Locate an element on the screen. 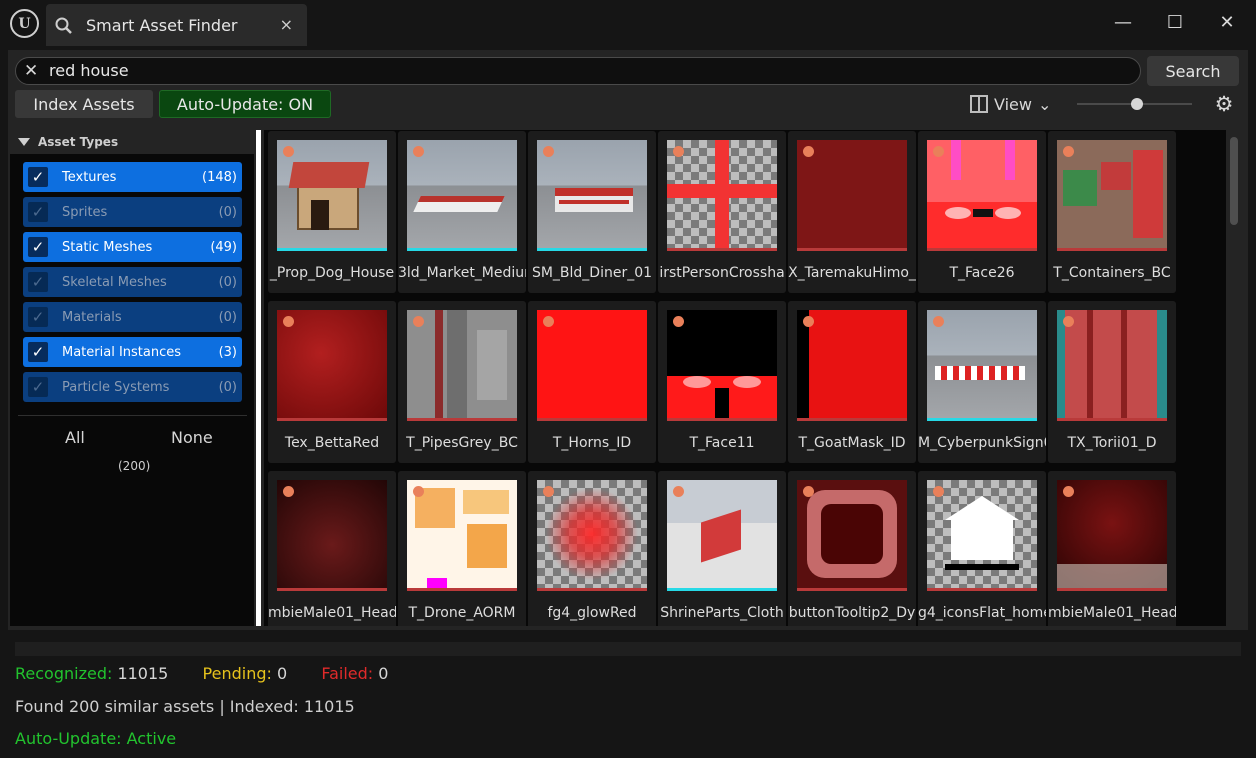  asset-name: ShrineParts_Cloth is located at coordinates (722, 613).